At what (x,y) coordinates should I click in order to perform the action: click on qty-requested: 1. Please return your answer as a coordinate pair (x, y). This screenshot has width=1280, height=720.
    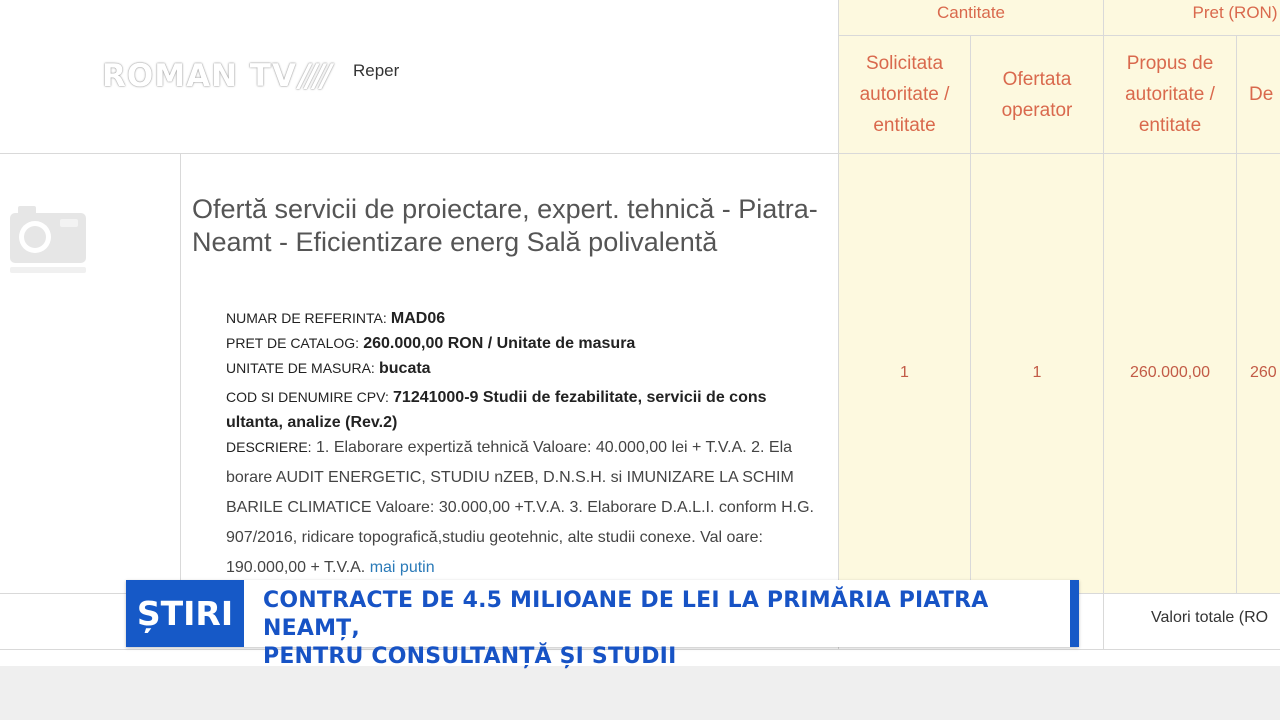
    Looking at the image, I should click on (904, 372).